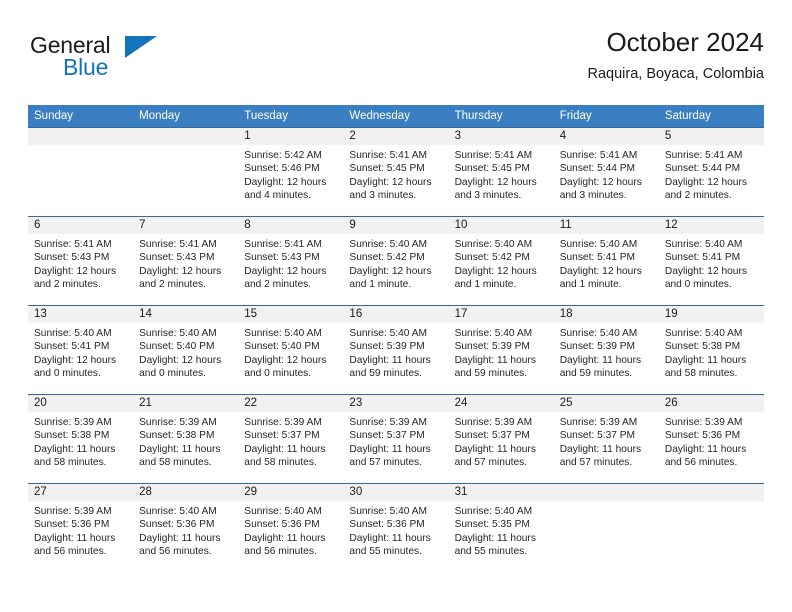  I want to click on title-block: October 2024 Raquira, Boyaca, Colombia, so click(675, 55).